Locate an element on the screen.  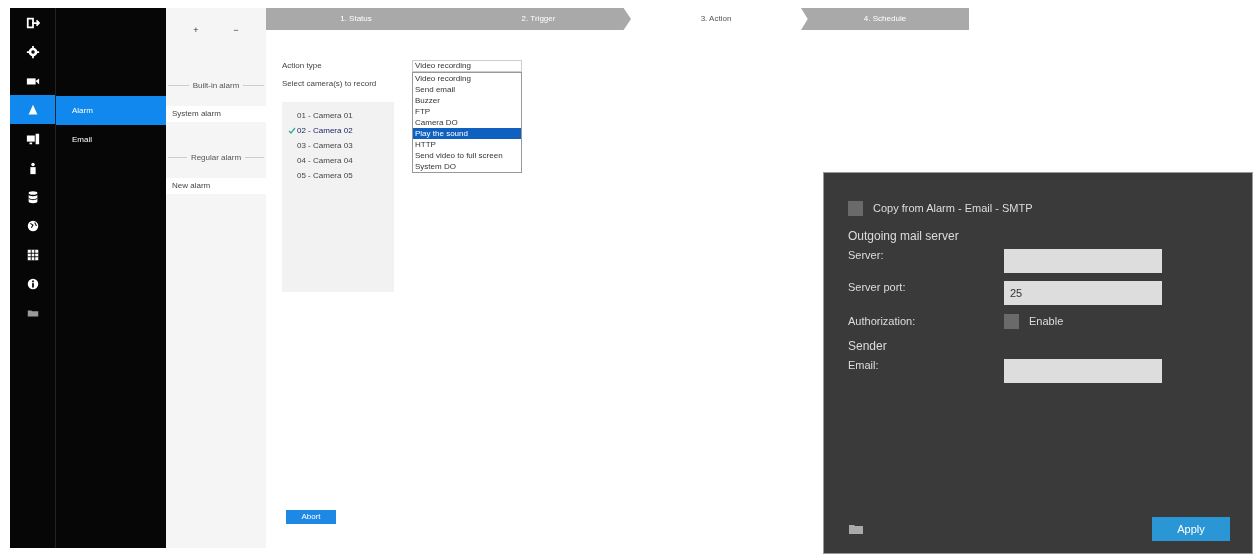
dropdown-option: HTTP is located at coordinates (467, 144).